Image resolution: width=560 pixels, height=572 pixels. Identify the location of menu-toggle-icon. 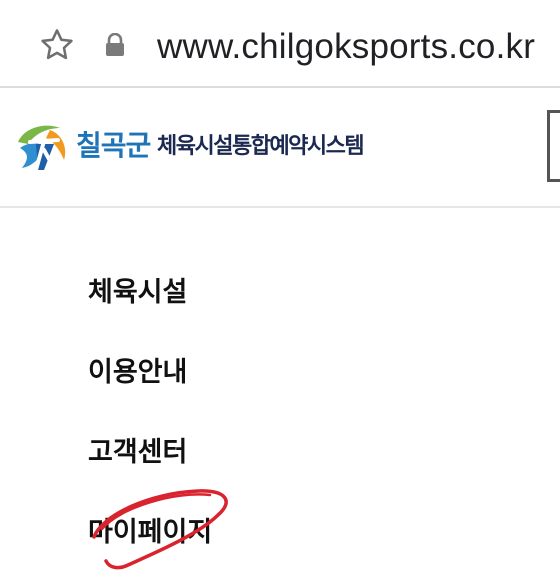
(553, 146).